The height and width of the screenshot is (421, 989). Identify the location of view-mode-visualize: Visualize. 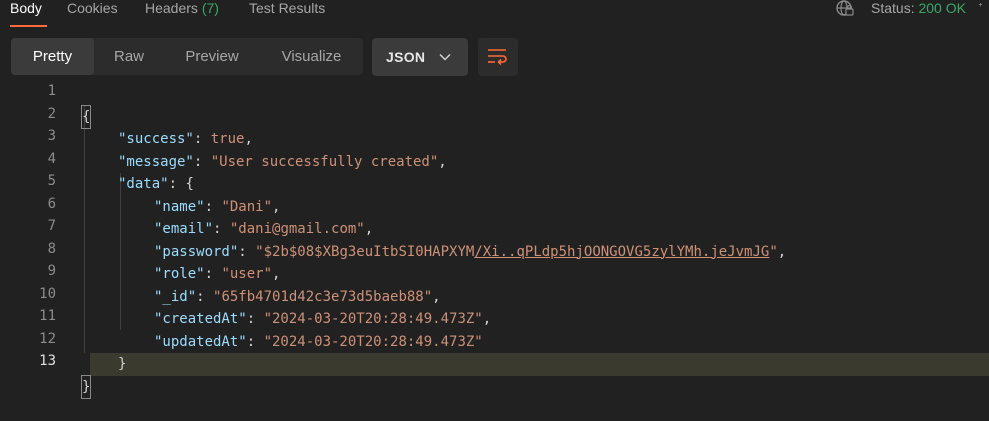
(311, 56).